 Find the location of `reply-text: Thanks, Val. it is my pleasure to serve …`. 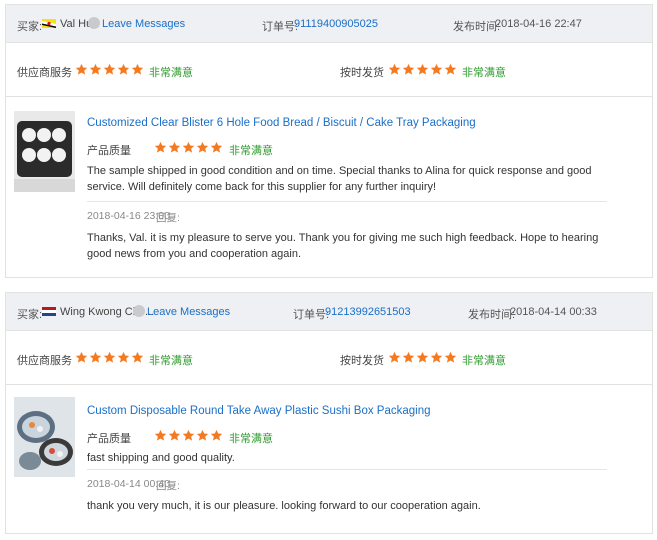

reply-text: Thanks, Val. it is my pleasure to serve … is located at coordinates (343, 246).